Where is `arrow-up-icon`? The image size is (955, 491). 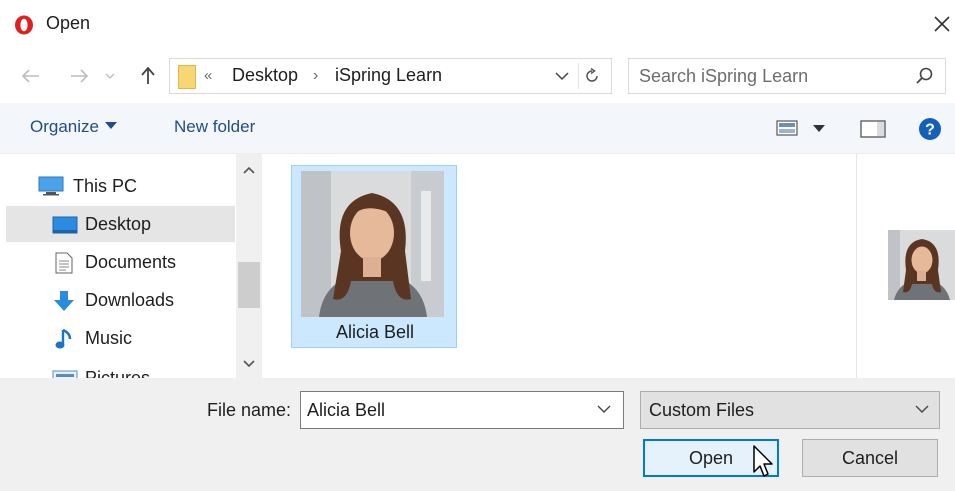 arrow-up-icon is located at coordinates (148, 75).